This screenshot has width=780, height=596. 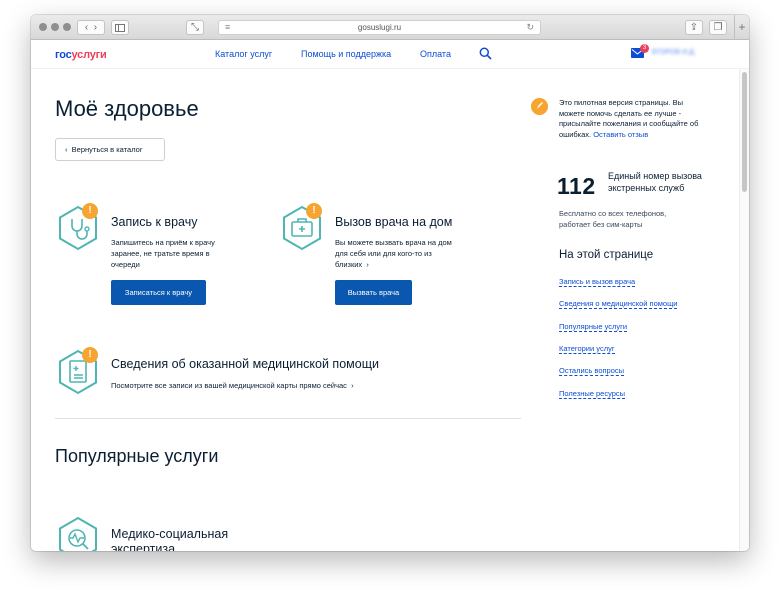 I want to click on back-forward-buttons: ‹ ›, so click(x=91, y=27).